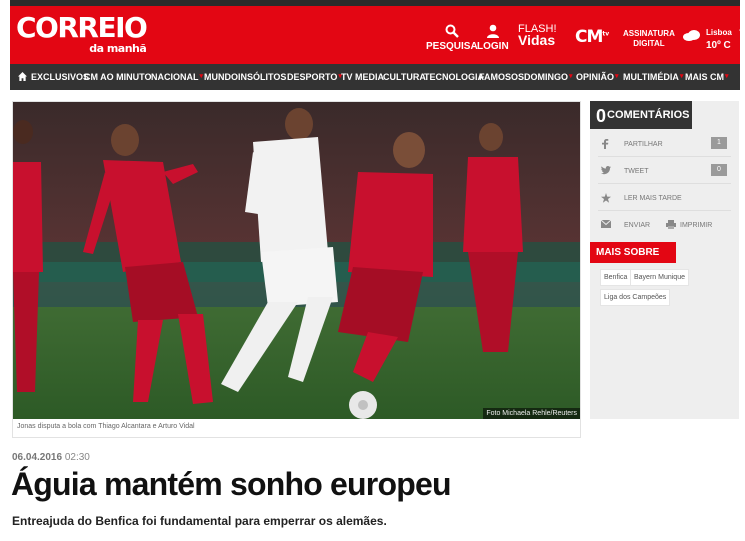 The height and width of the screenshot is (541, 745). I want to click on nav-item-label: CM AO MINUTO, so click(118, 77).